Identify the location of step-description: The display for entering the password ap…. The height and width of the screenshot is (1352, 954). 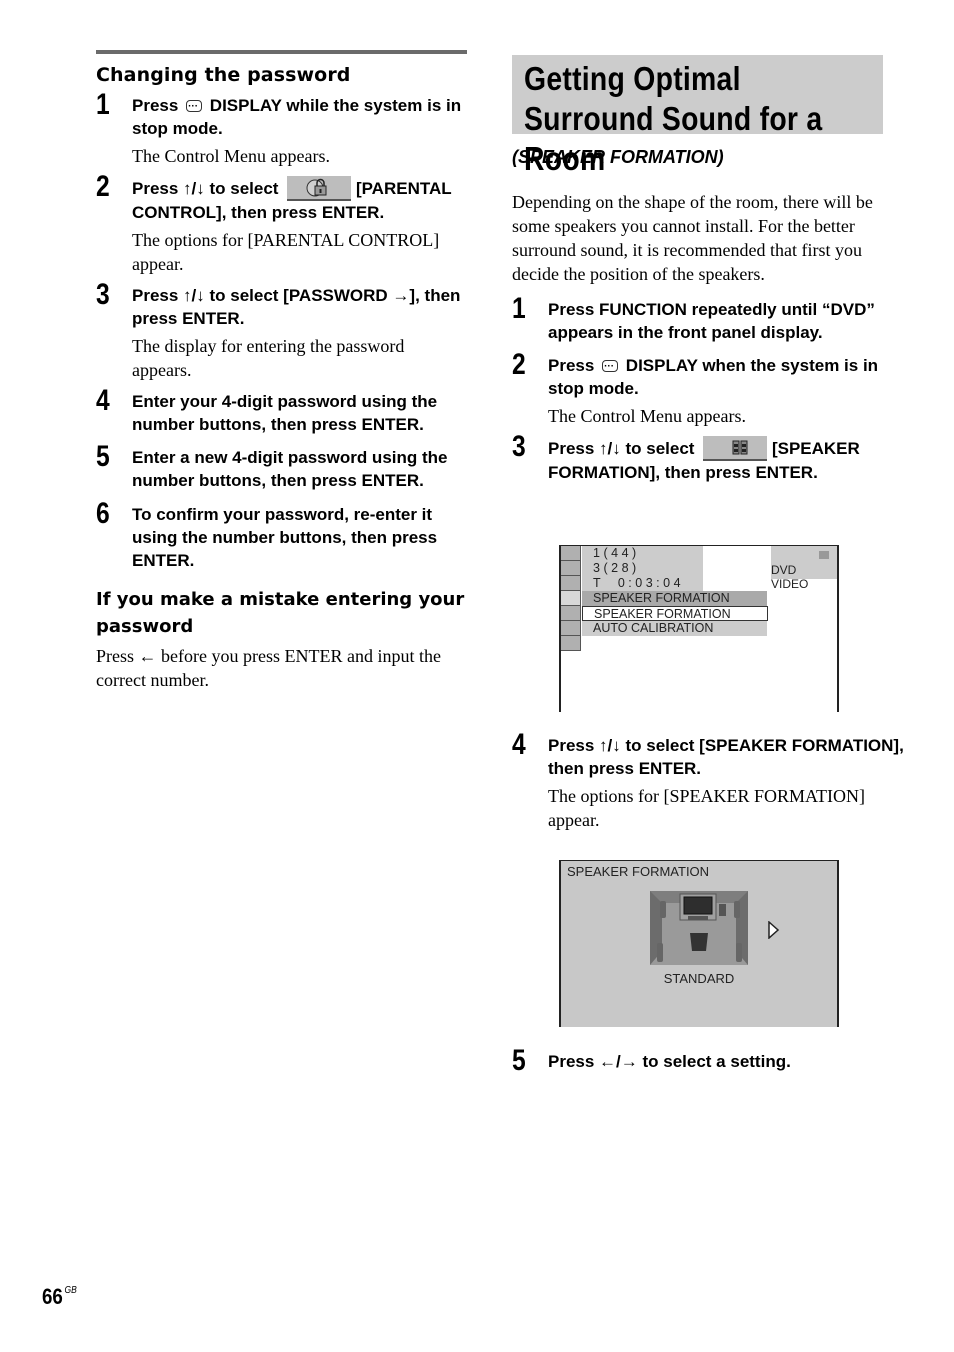
(268, 358).